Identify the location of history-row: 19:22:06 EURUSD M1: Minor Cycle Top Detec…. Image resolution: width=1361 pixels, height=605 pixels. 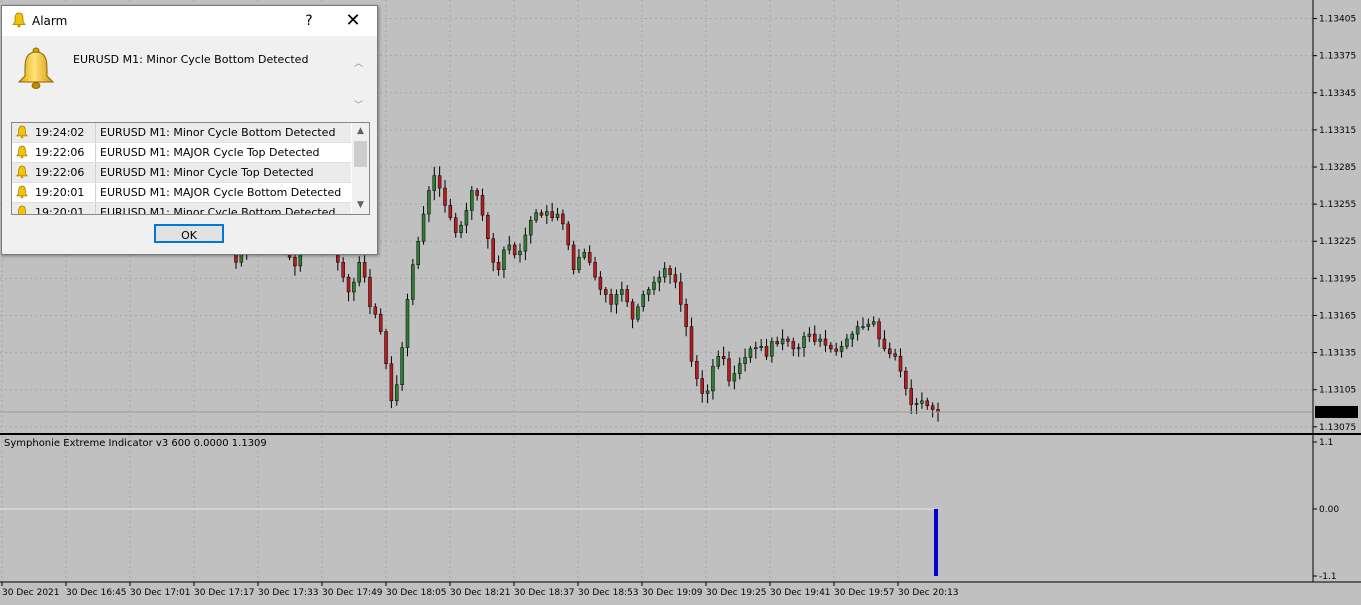
(181, 173).